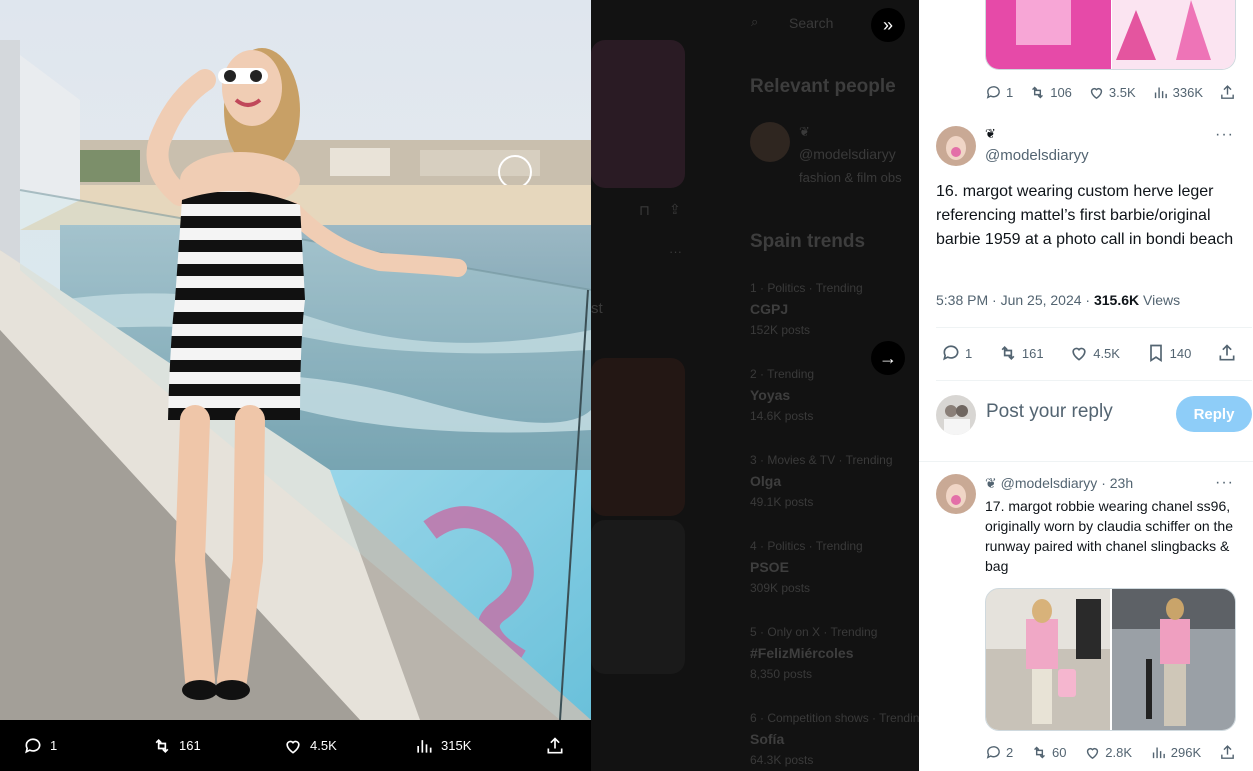 This screenshot has width=1253, height=771. I want to click on trend-context: 5 · Only on X · Trending, so click(814, 632).